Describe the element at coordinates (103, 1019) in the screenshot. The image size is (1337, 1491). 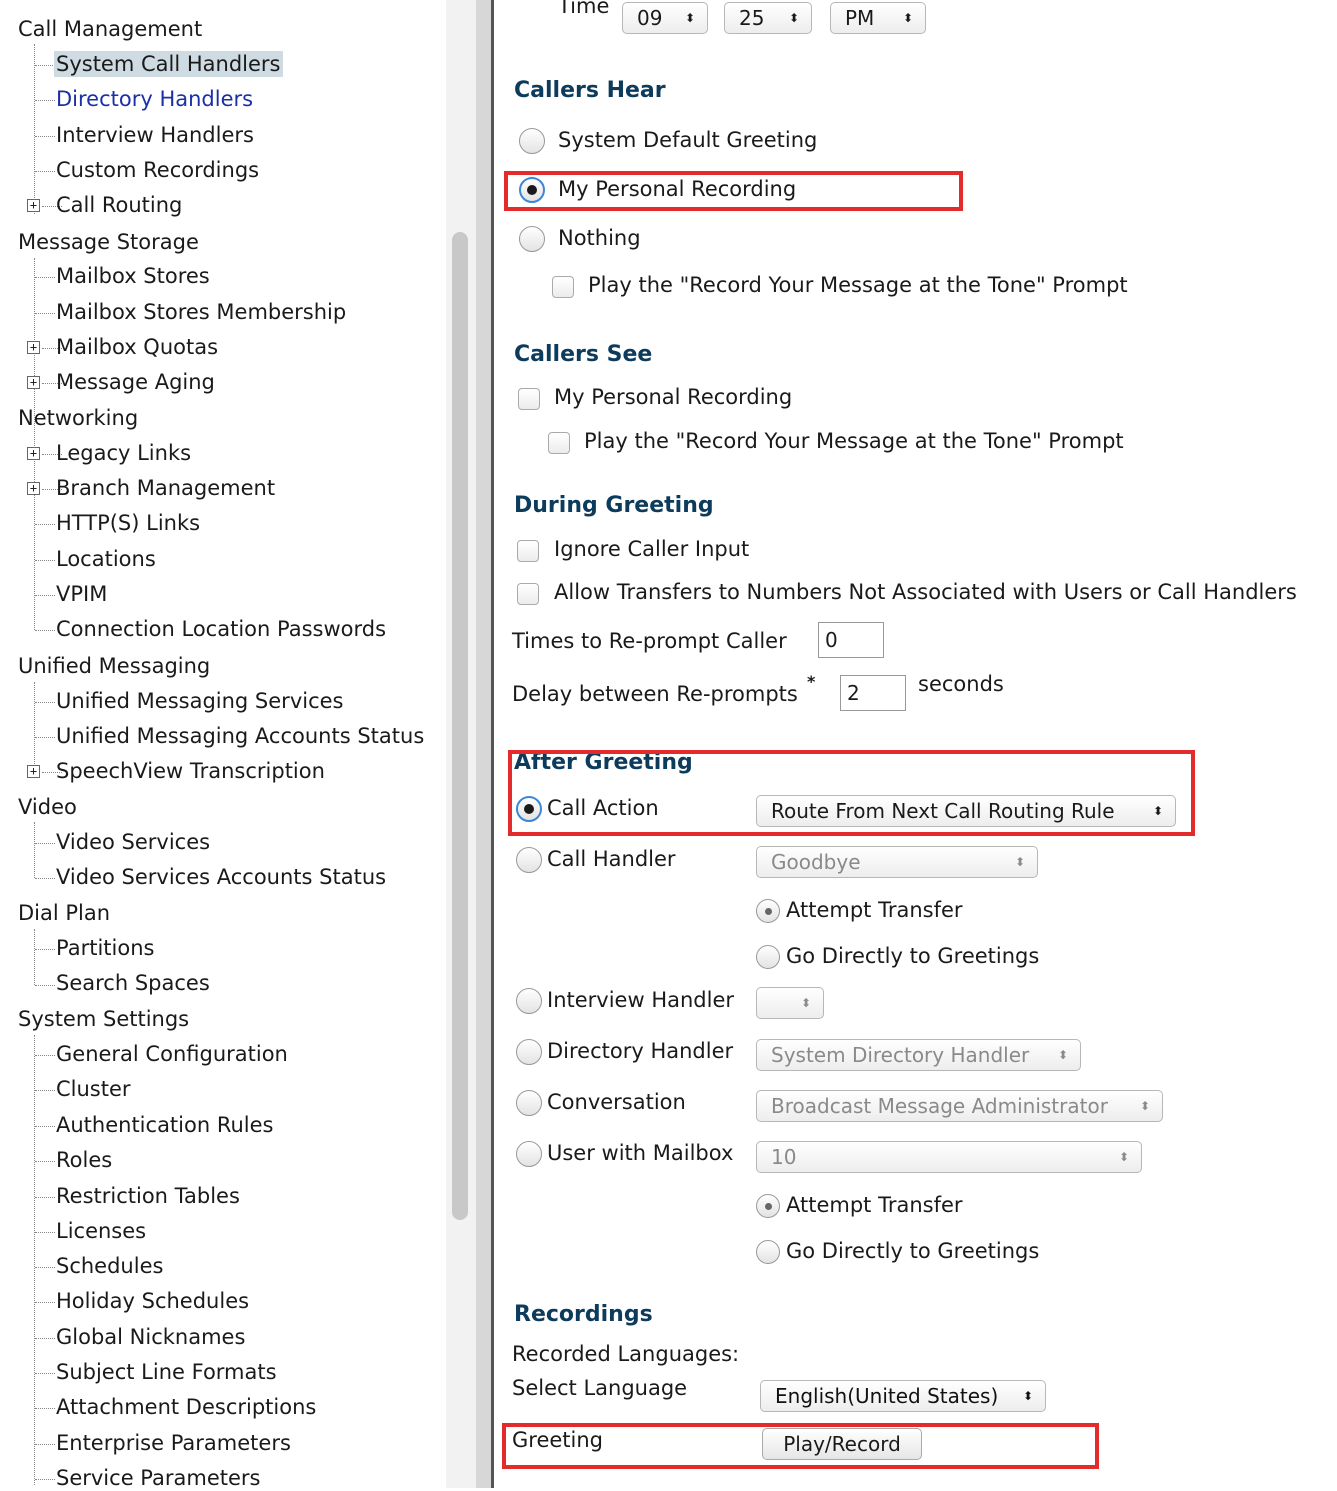
I see `nav-section-system-settings: System Settings` at that location.